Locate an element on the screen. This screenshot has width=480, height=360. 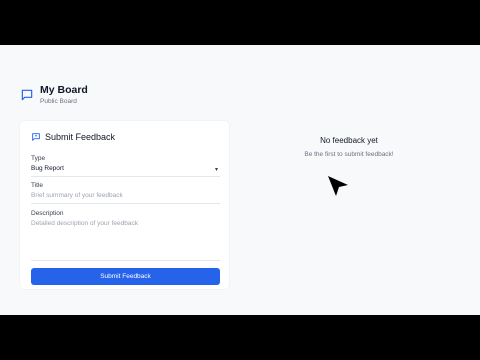
board-header: My Board Public Board is located at coordinates (54, 94).